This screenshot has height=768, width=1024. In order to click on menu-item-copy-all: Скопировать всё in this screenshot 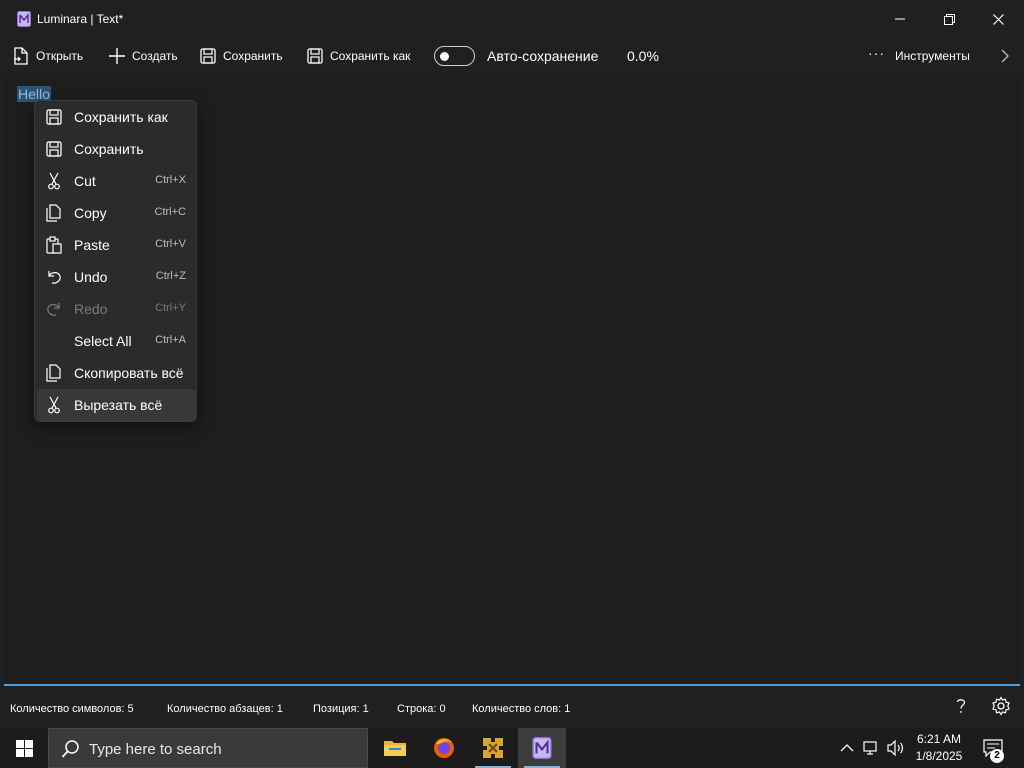, I will do `click(115, 373)`.